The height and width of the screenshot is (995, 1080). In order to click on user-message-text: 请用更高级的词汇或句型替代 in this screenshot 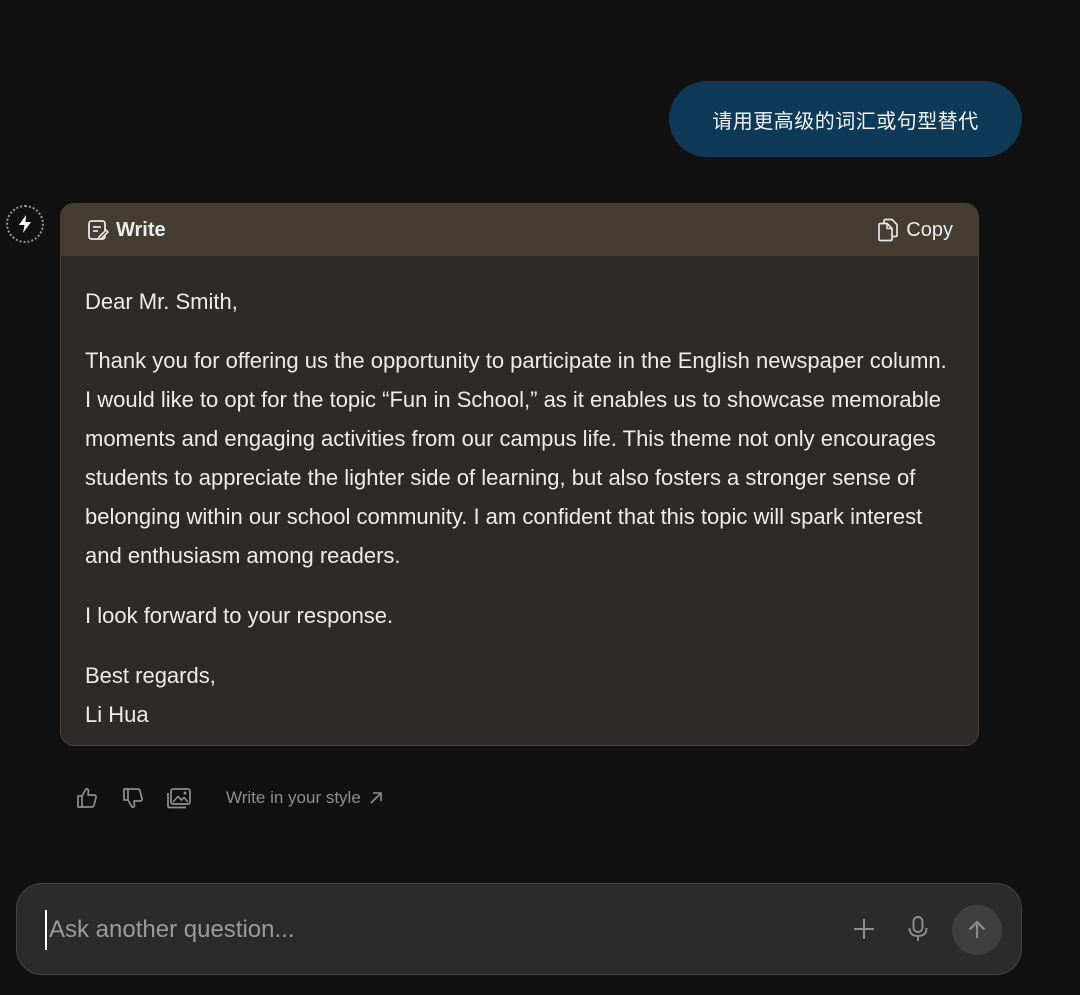, I will do `click(845, 120)`.